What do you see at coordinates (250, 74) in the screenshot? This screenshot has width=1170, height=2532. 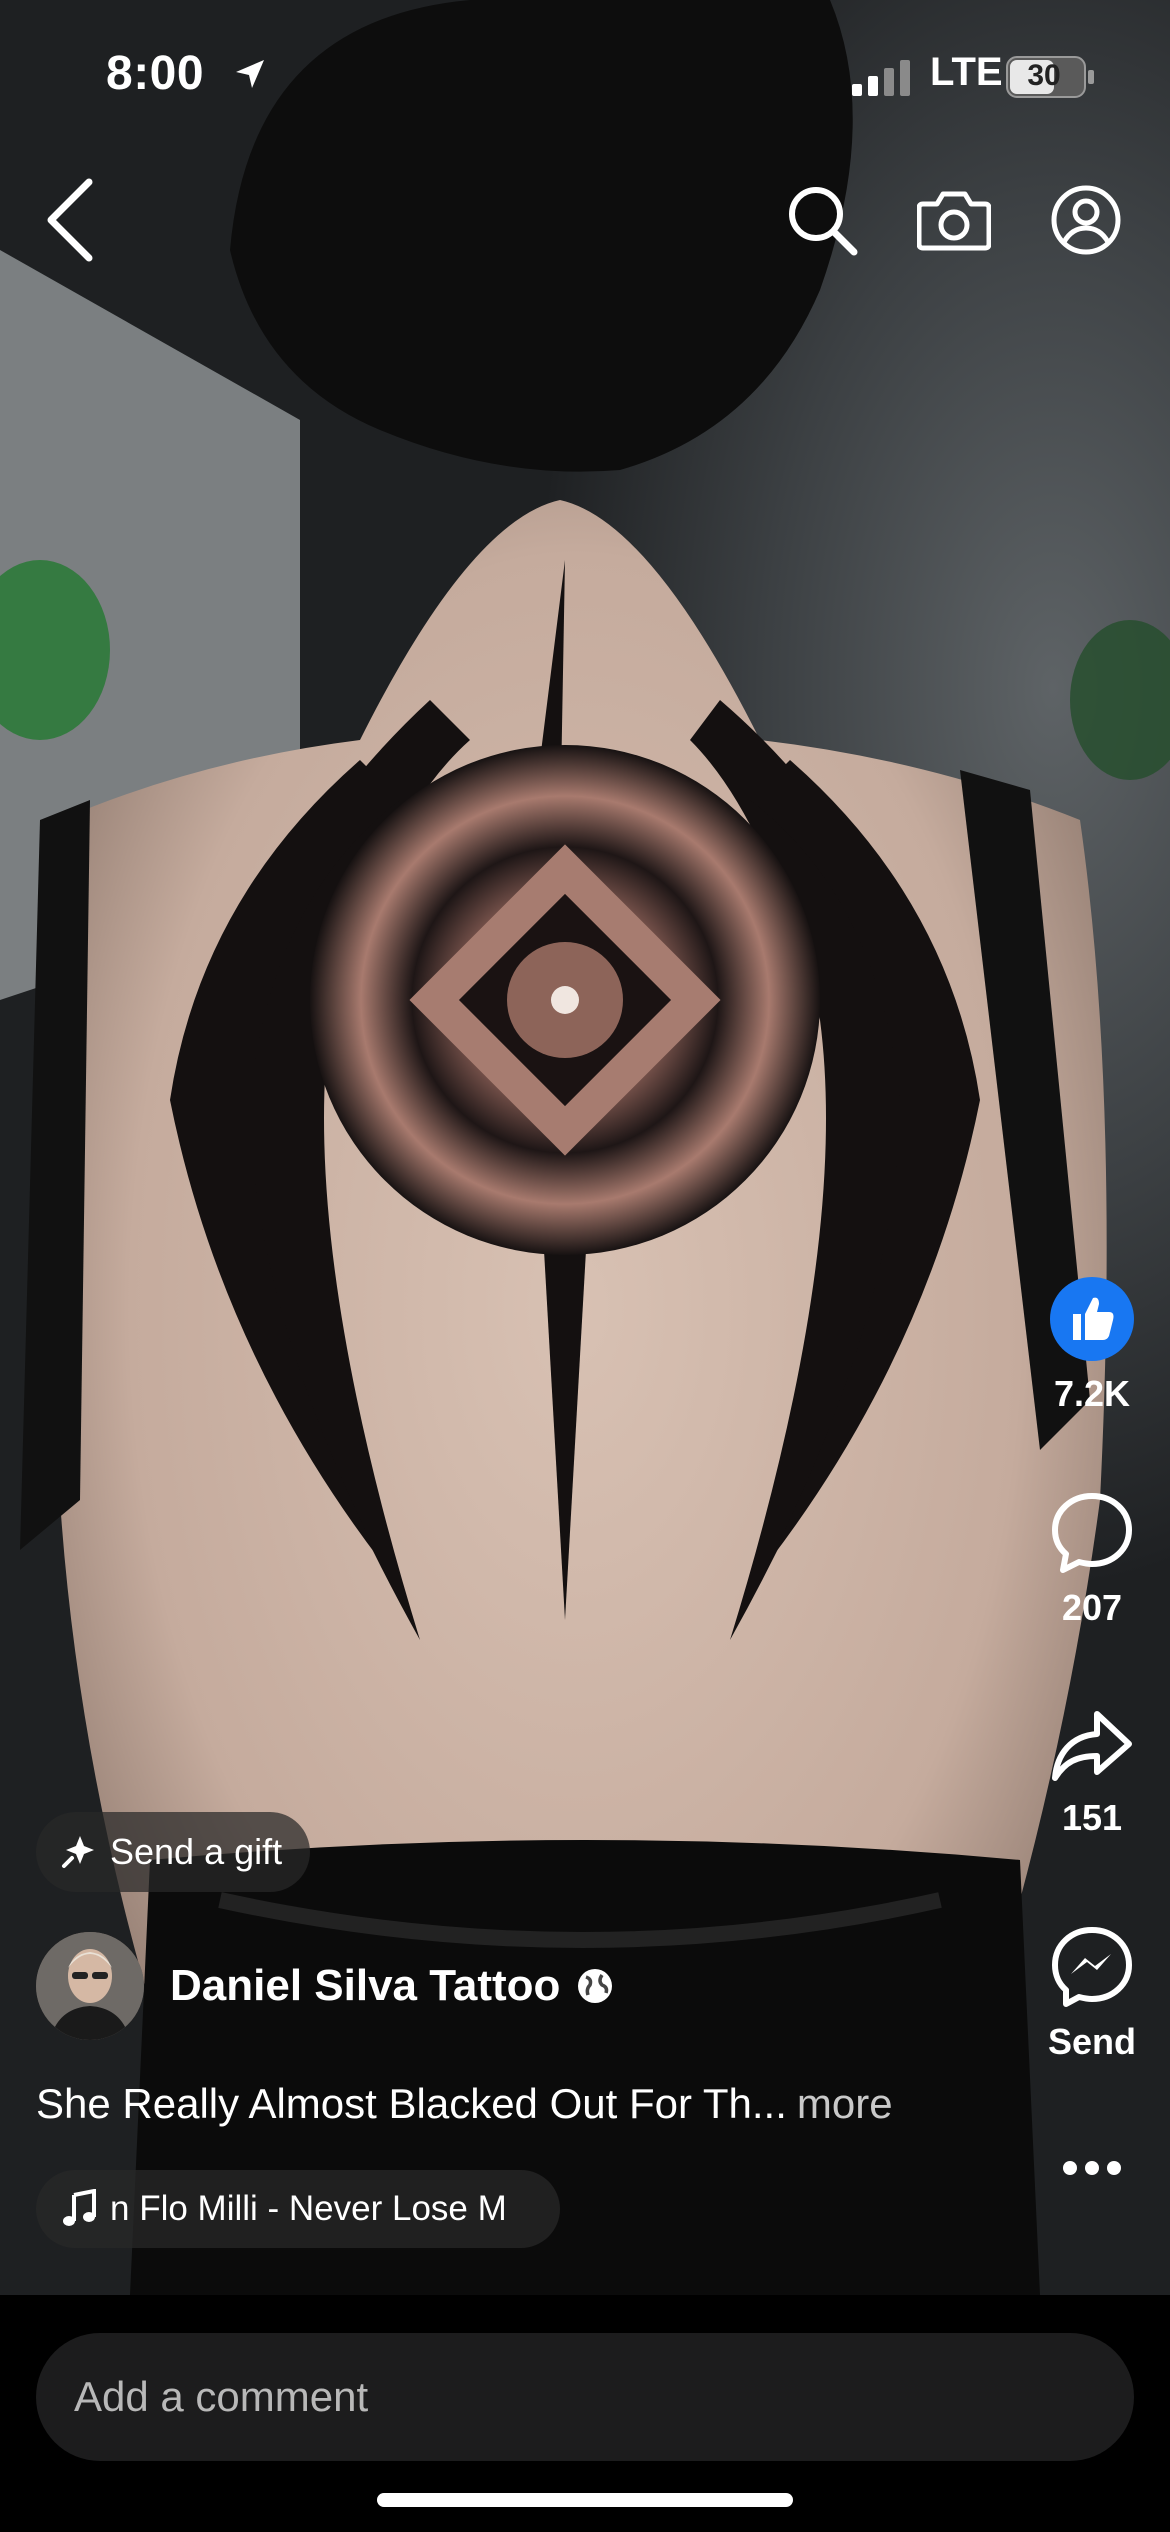 I see `location-arrow-icon` at bounding box center [250, 74].